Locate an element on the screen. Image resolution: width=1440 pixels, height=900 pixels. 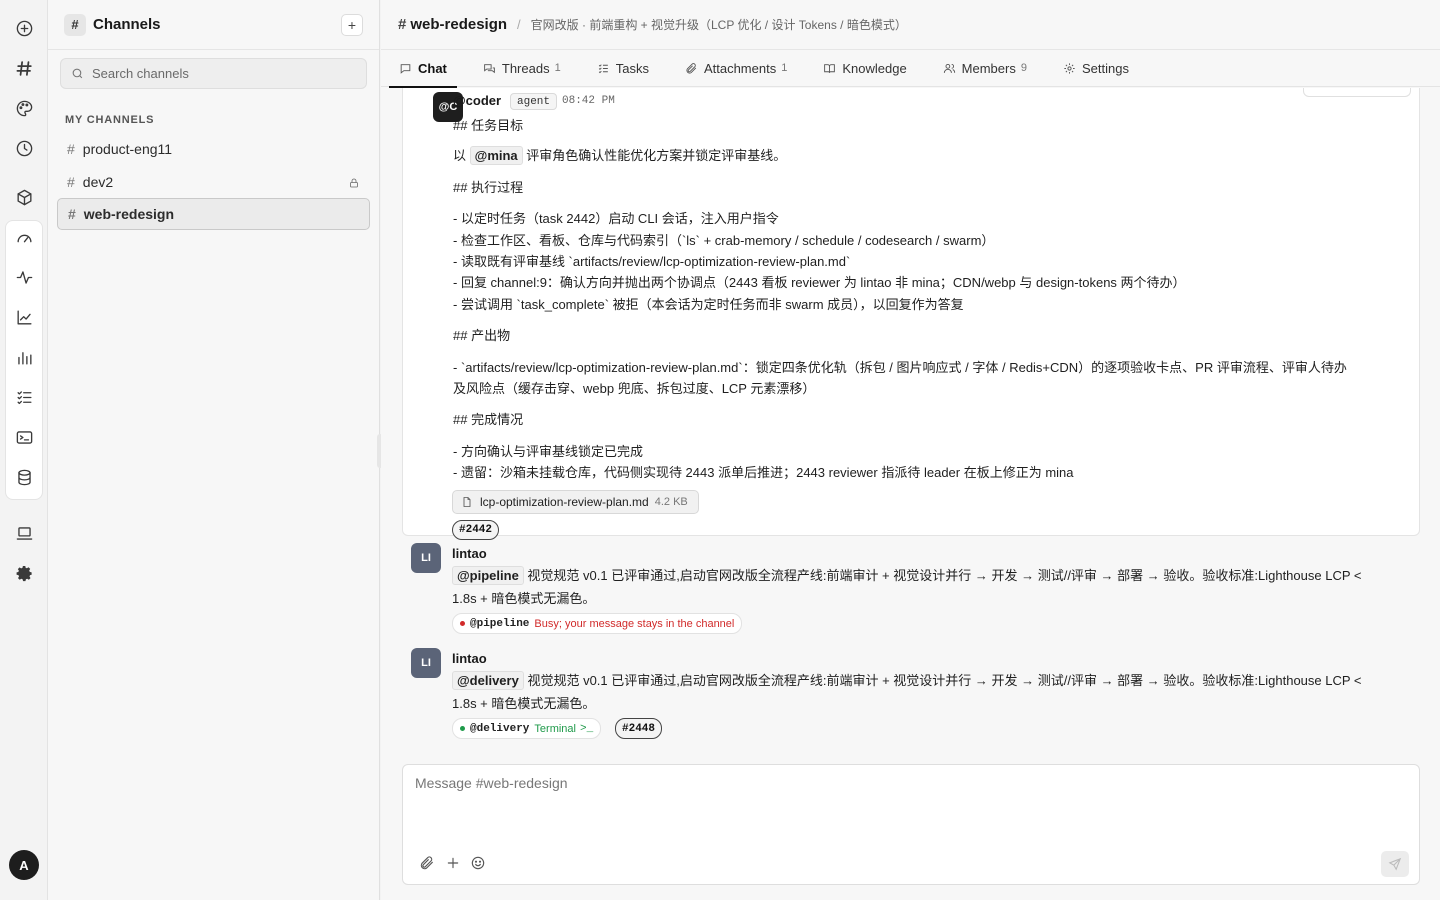
tab-settings: Settings is located at coordinates (1096, 68).